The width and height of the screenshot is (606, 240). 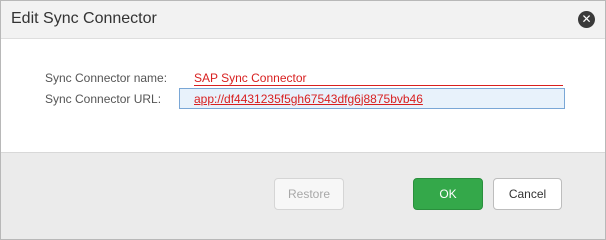 I want to click on sync-connector-url-field, so click(x=372, y=98).